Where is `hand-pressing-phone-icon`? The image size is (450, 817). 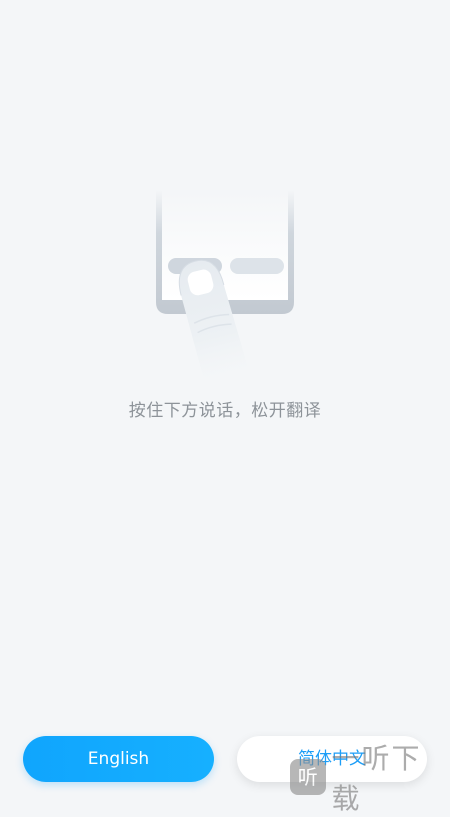
hand-pressing-phone-icon is located at coordinates (225, 291).